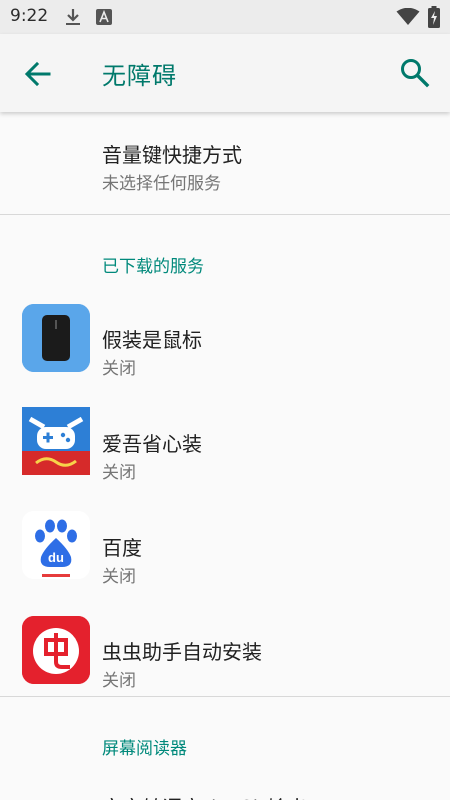 The width and height of the screenshot is (450, 800). What do you see at coordinates (225, 348) in the screenshot?
I see `service-item-mouse: 假装是鼠标 关闭` at bounding box center [225, 348].